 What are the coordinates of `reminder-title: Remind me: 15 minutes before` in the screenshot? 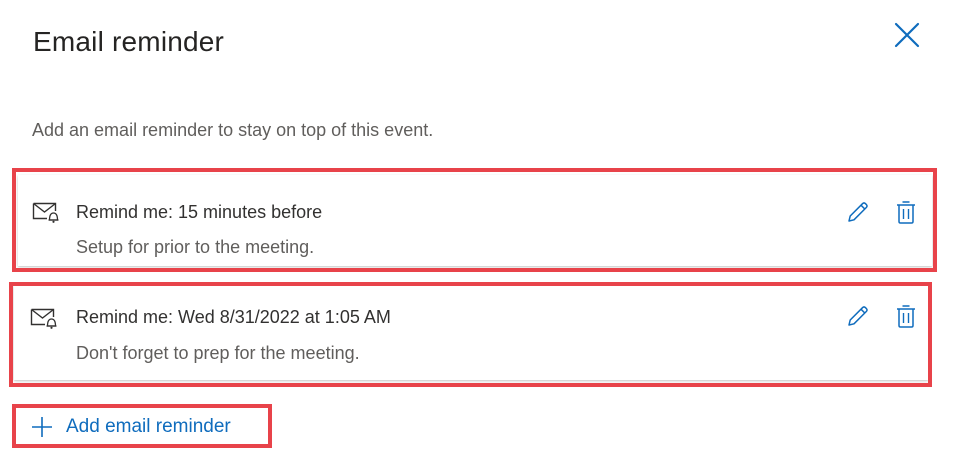 It's located at (199, 212).